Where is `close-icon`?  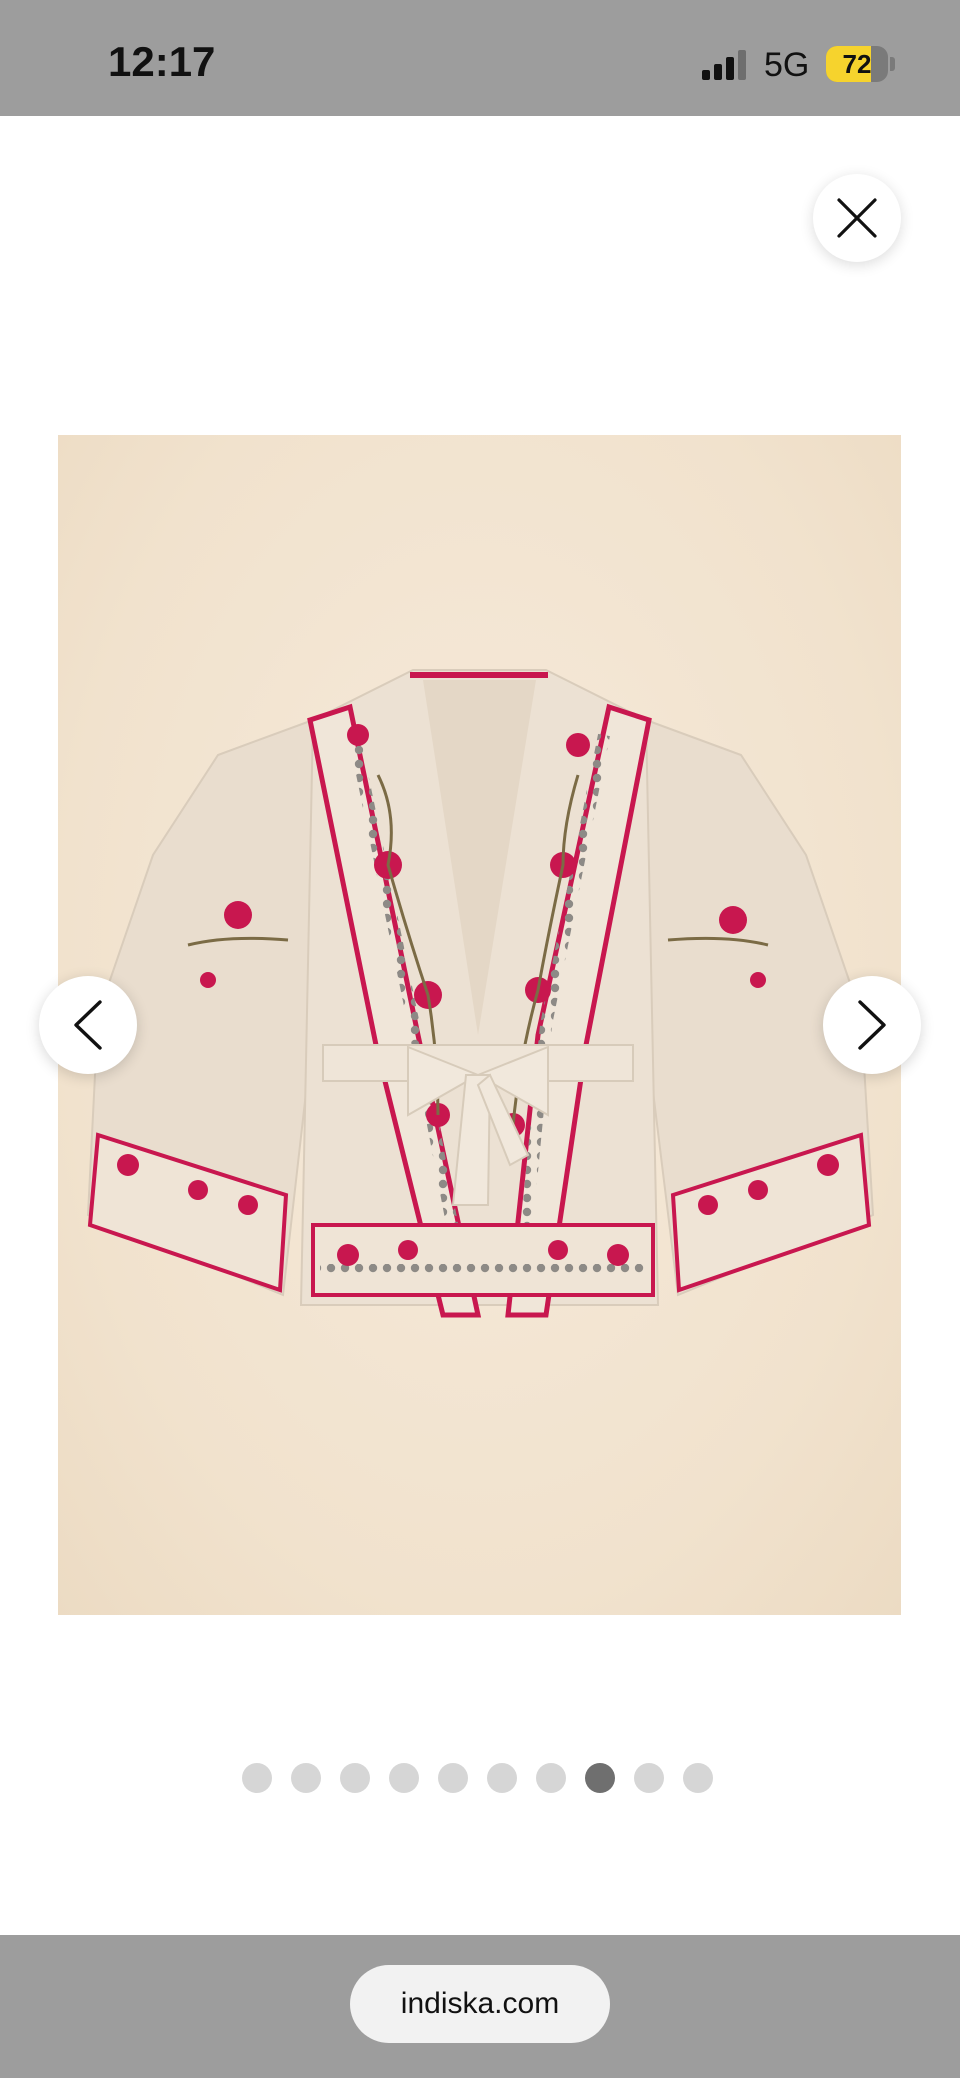
close-icon is located at coordinates (857, 218).